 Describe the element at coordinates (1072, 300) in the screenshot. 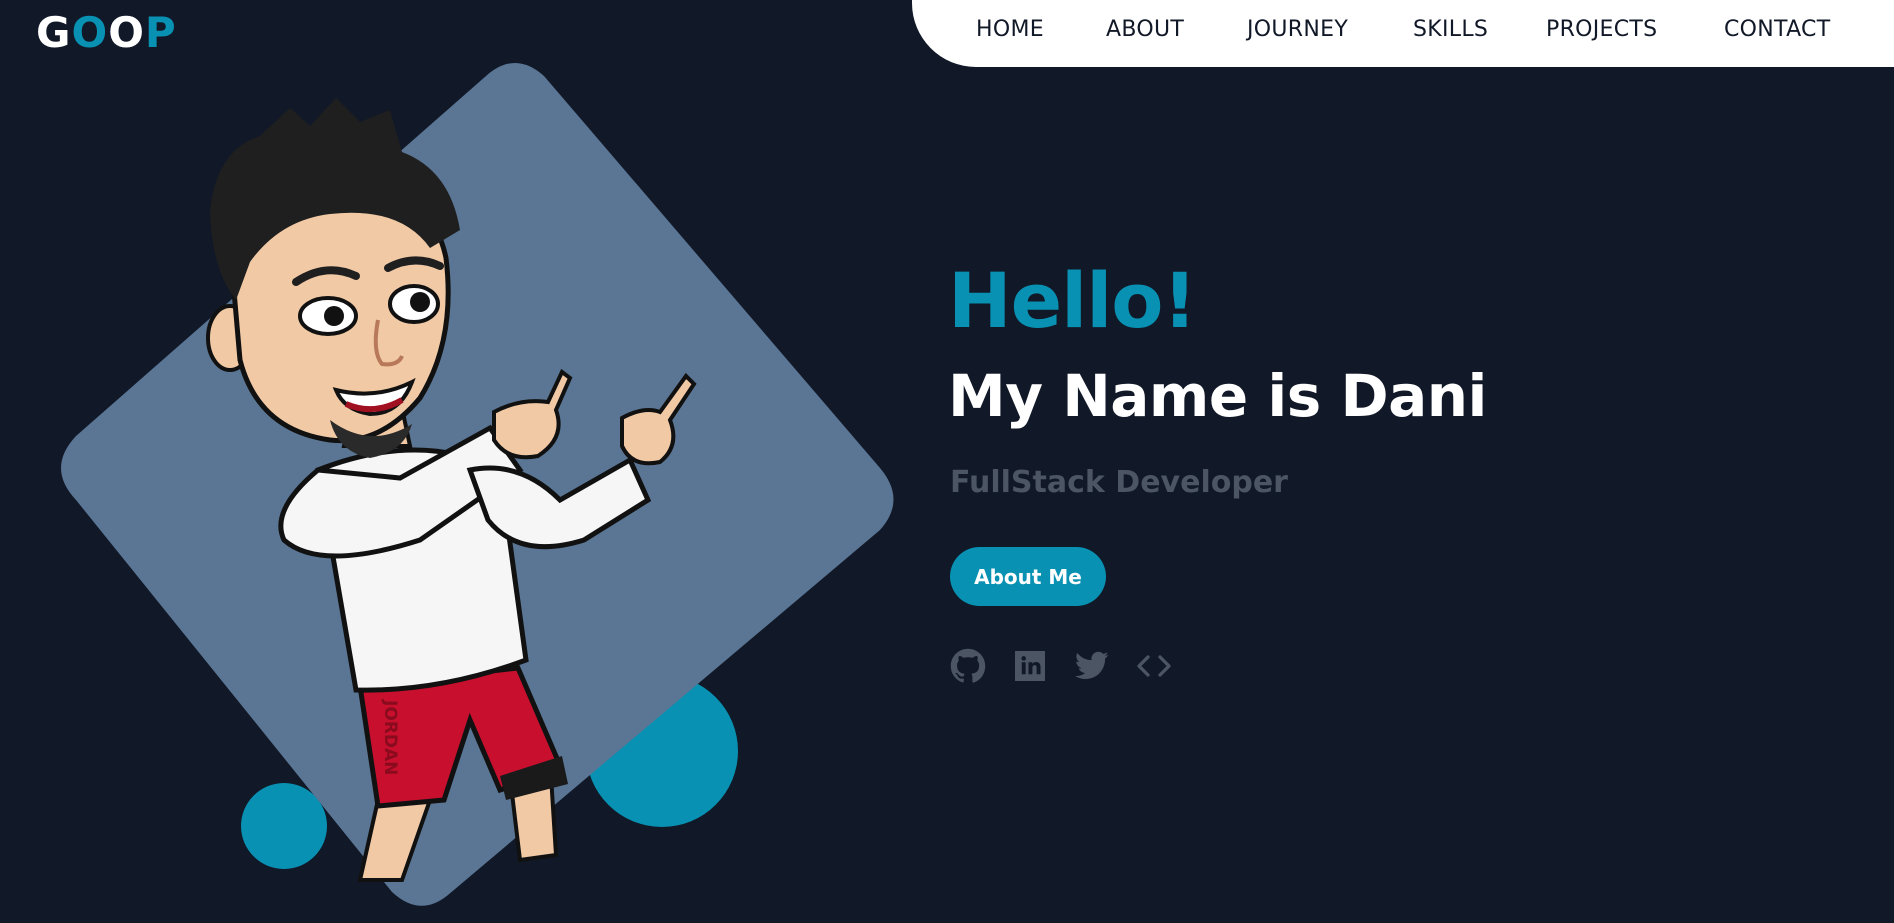

I see `hero-greeting: Hello!` at that location.